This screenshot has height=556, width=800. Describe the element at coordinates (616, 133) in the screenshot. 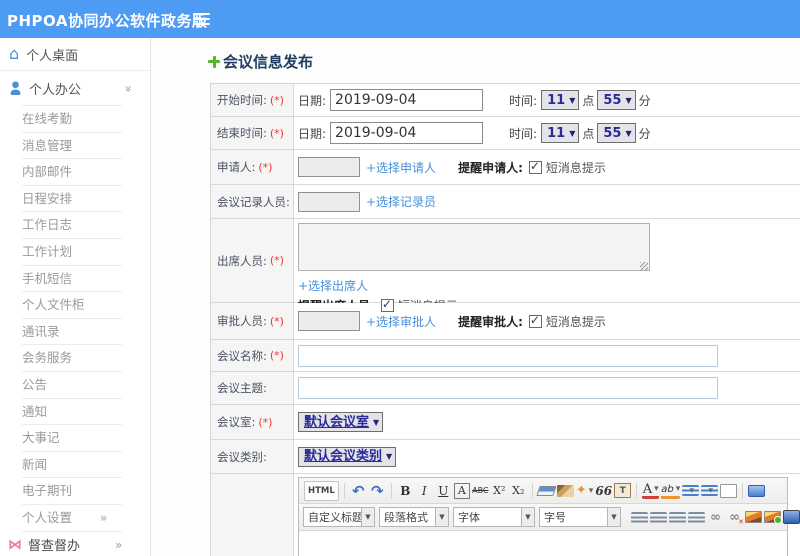

I see `end-minute-select: 55` at that location.